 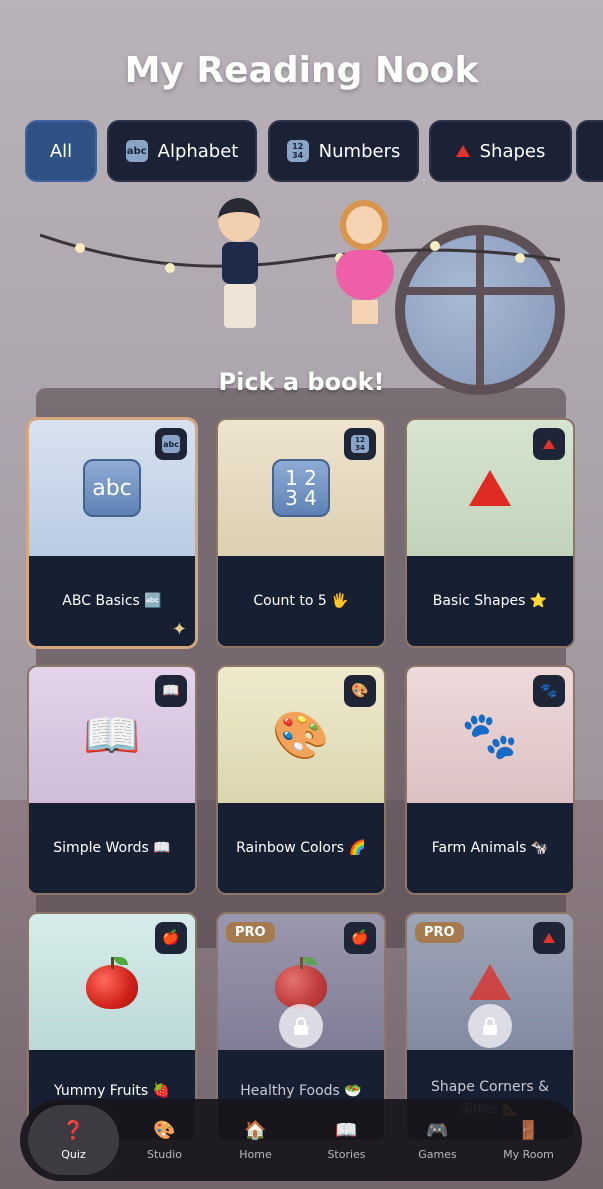 I want to click on pick-a-book-heading: Pick a book!, so click(x=301, y=382).